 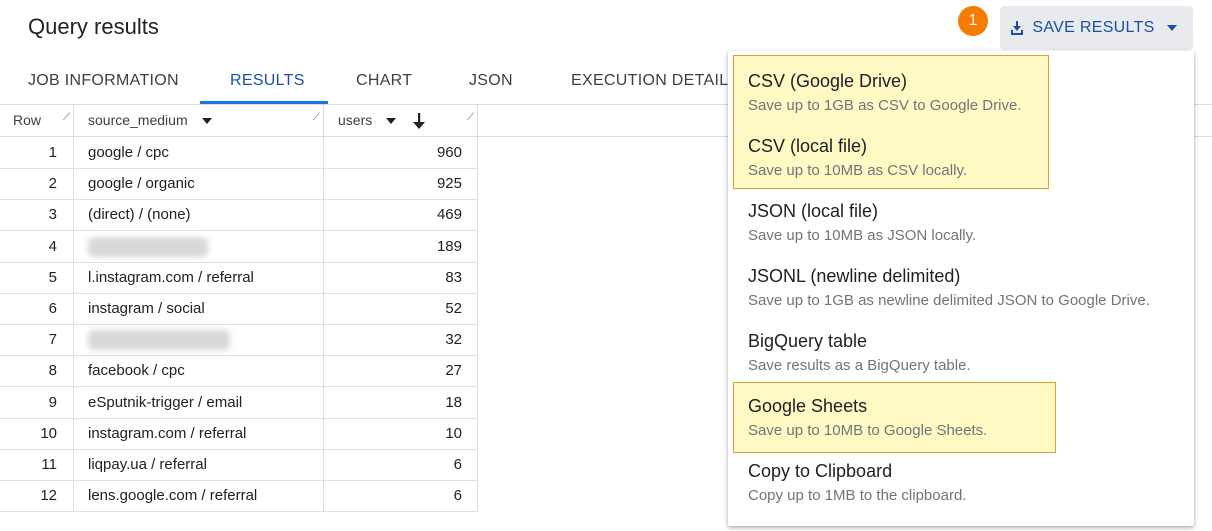 What do you see at coordinates (1017, 28) in the screenshot?
I see `download-icon` at bounding box center [1017, 28].